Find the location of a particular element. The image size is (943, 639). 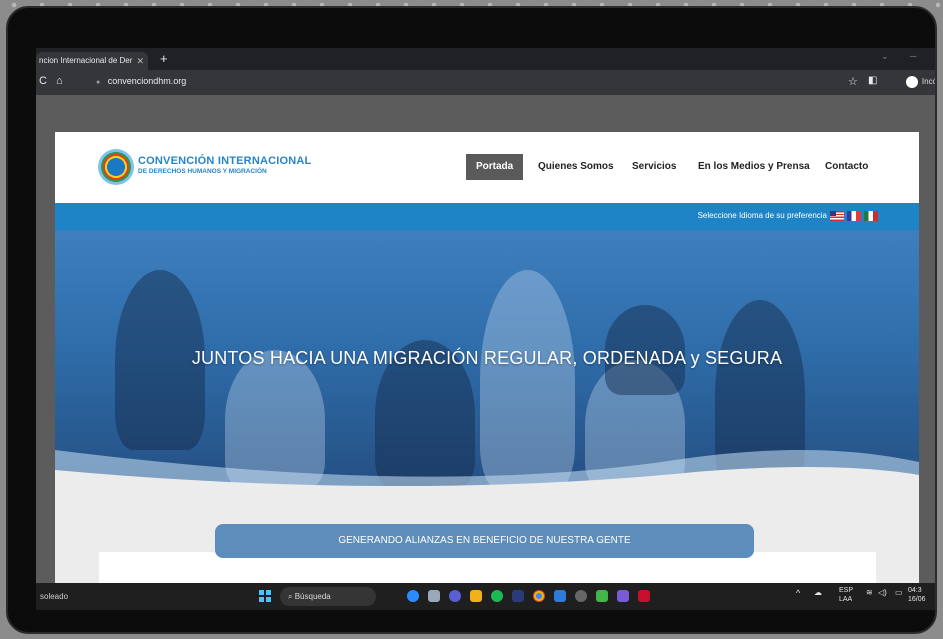

nav-servicios: Servicios is located at coordinates (654, 167).